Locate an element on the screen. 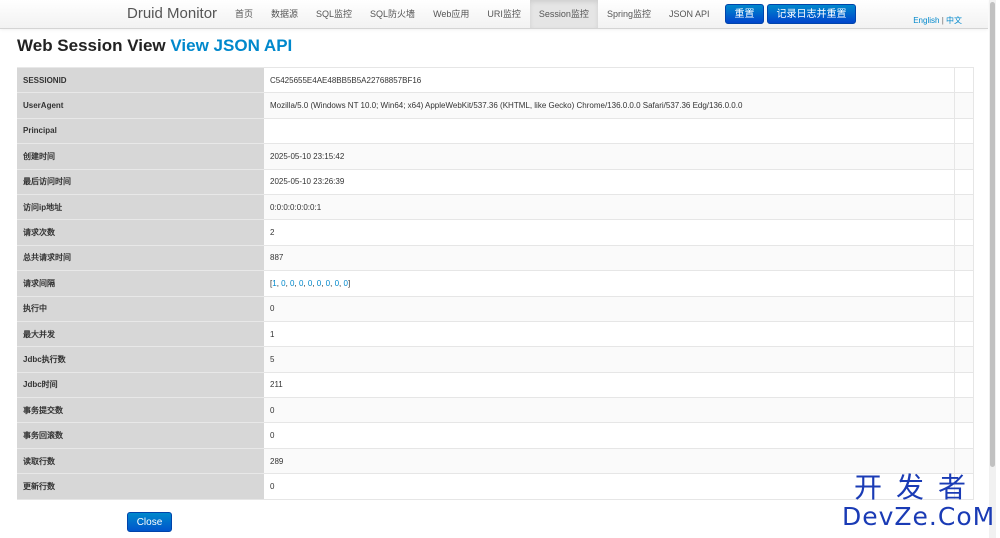 Image resolution: width=1000 pixels, height=538 pixels. row-key: 事务回滚数 is located at coordinates (140, 435).